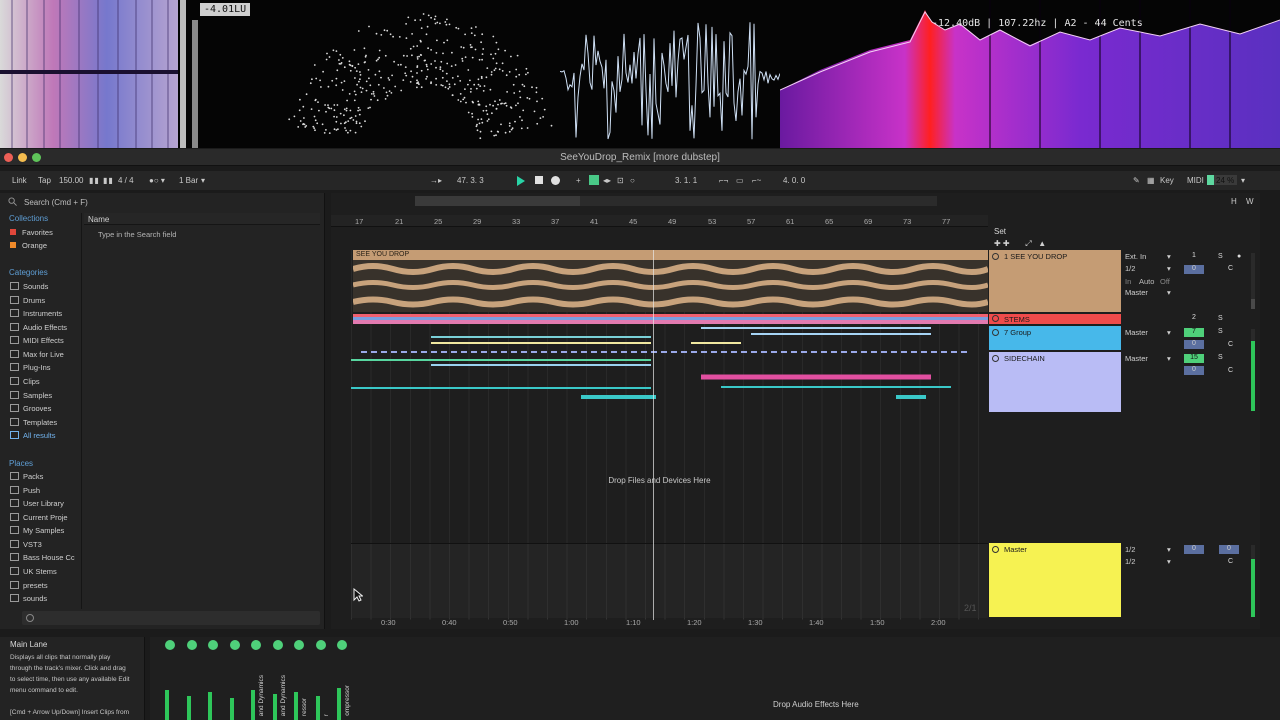  Describe the element at coordinates (794, 180) in the screenshot. I see `loop-length-field: 4. 0. 0` at that location.